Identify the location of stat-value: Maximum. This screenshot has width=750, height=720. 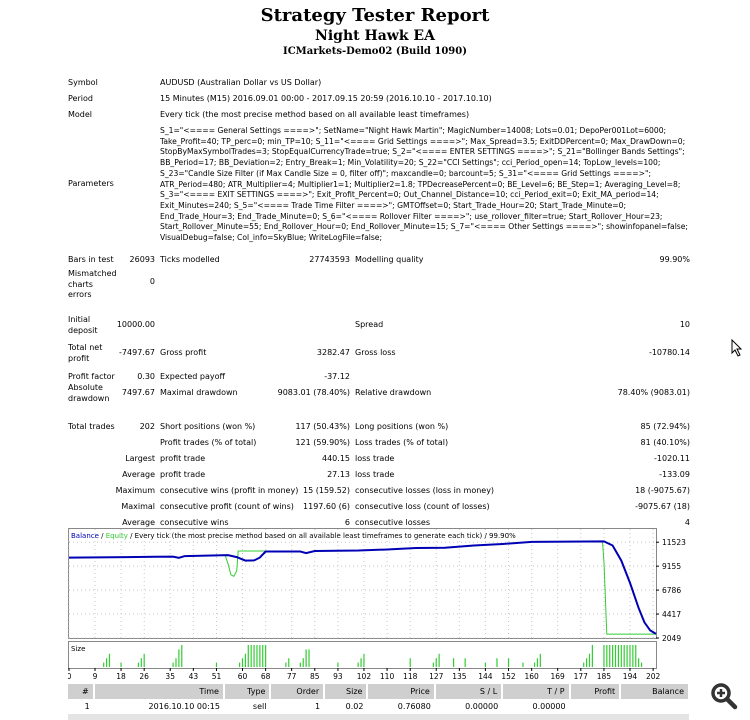
(135, 490).